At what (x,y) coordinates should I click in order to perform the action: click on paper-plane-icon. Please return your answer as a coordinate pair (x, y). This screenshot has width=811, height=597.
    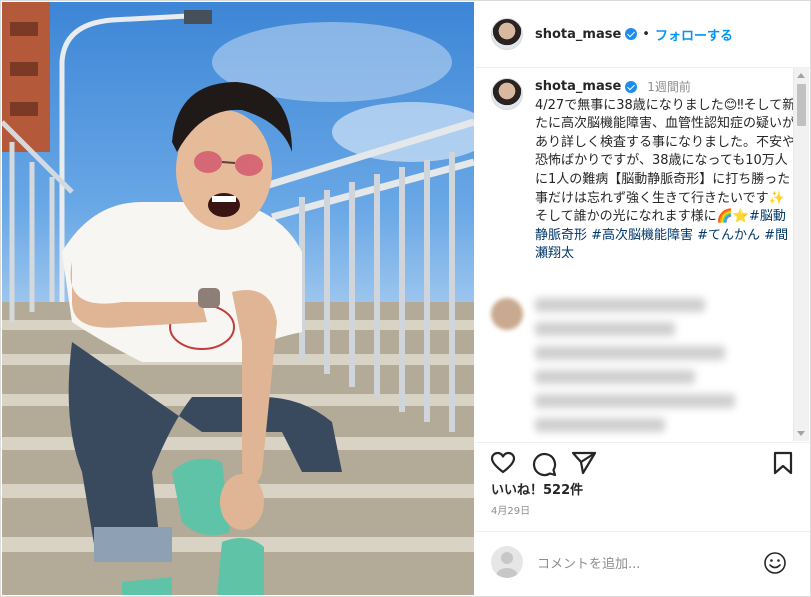
    Looking at the image, I should click on (584, 463).